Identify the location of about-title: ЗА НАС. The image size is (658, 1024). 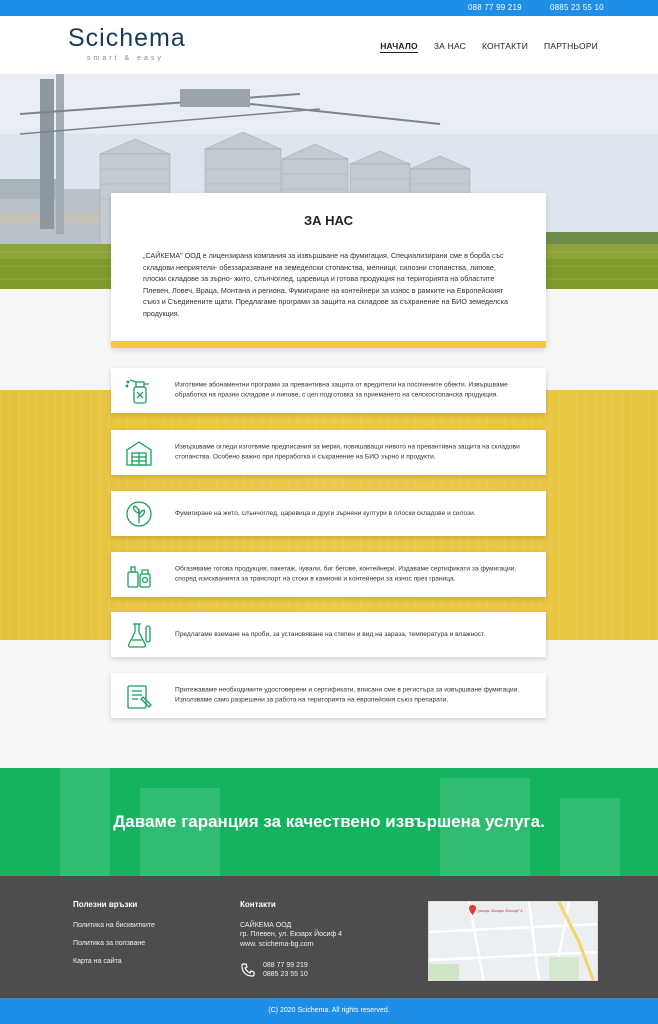
(328, 220).